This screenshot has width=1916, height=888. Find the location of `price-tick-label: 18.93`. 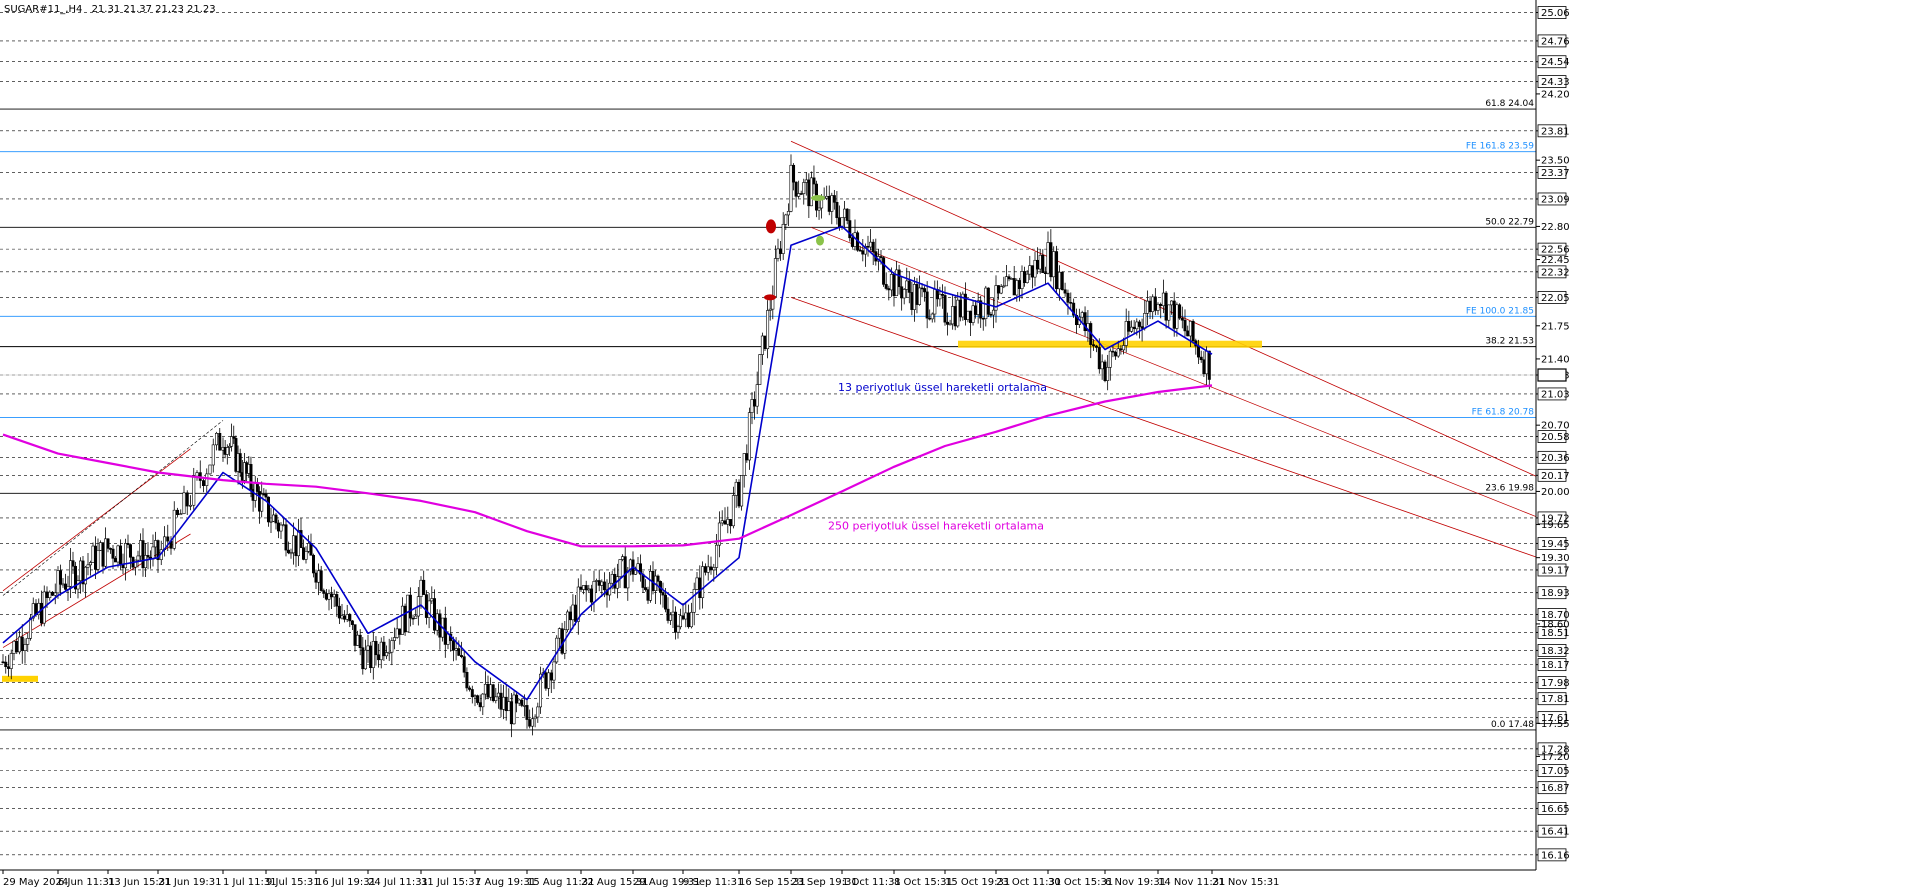

price-tick-label: 18.93 is located at coordinates (1555, 593).